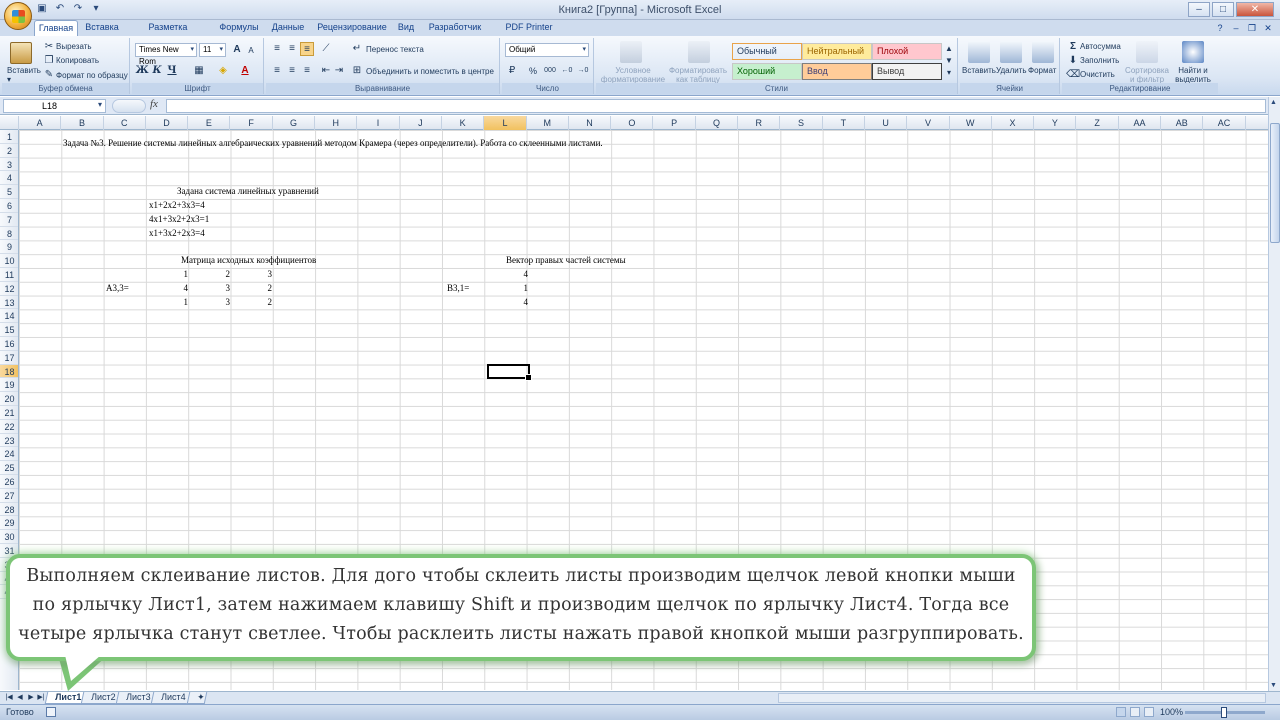 The height and width of the screenshot is (720, 1280). I want to click on copy-button: Копировать, so click(77, 60).